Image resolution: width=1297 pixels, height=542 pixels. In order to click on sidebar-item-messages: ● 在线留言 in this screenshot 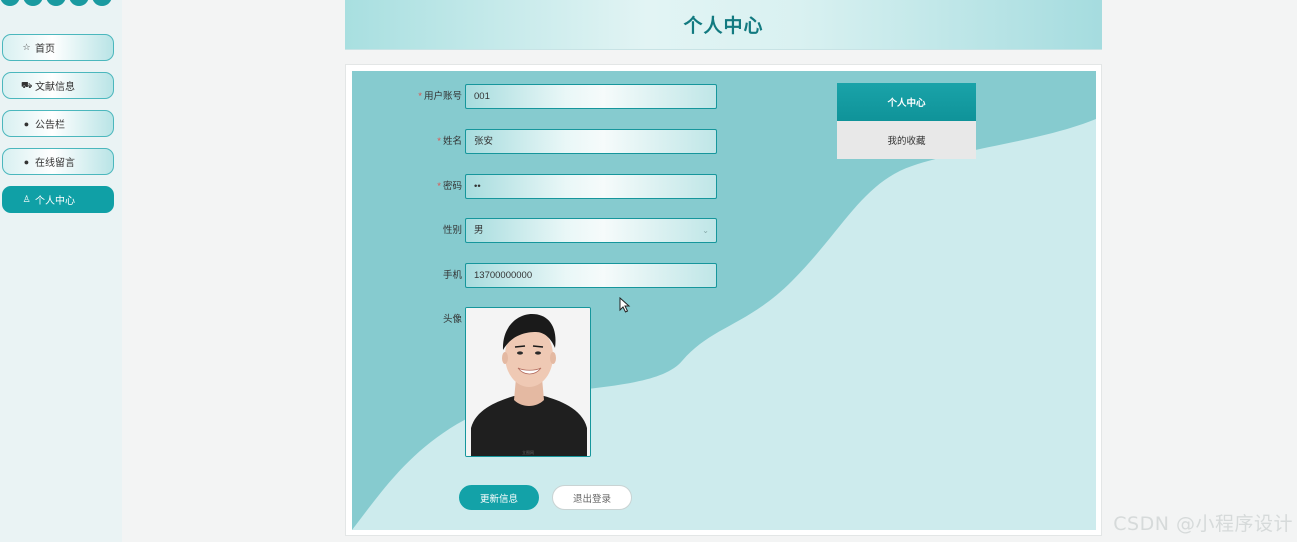, I will do `click(58, 161)`.